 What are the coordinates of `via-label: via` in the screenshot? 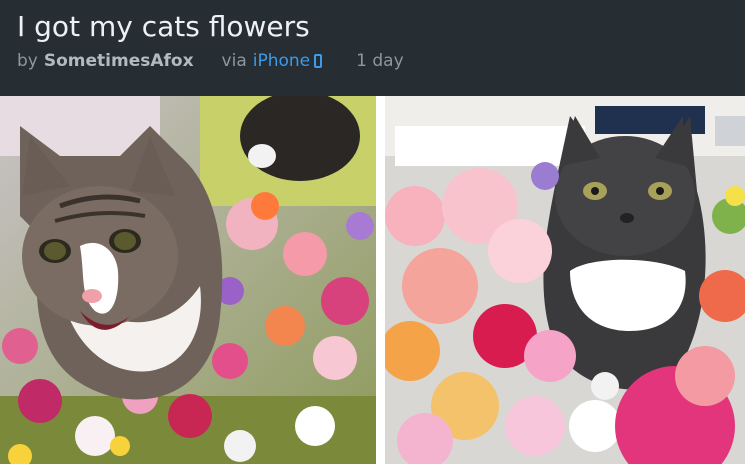 It's located at (234, 61).